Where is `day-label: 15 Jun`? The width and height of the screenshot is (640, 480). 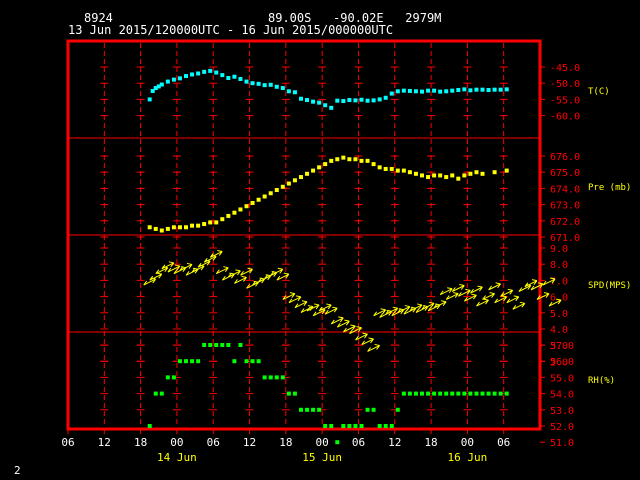
day-label: 15 Jun is located at coordinates (322, 457).